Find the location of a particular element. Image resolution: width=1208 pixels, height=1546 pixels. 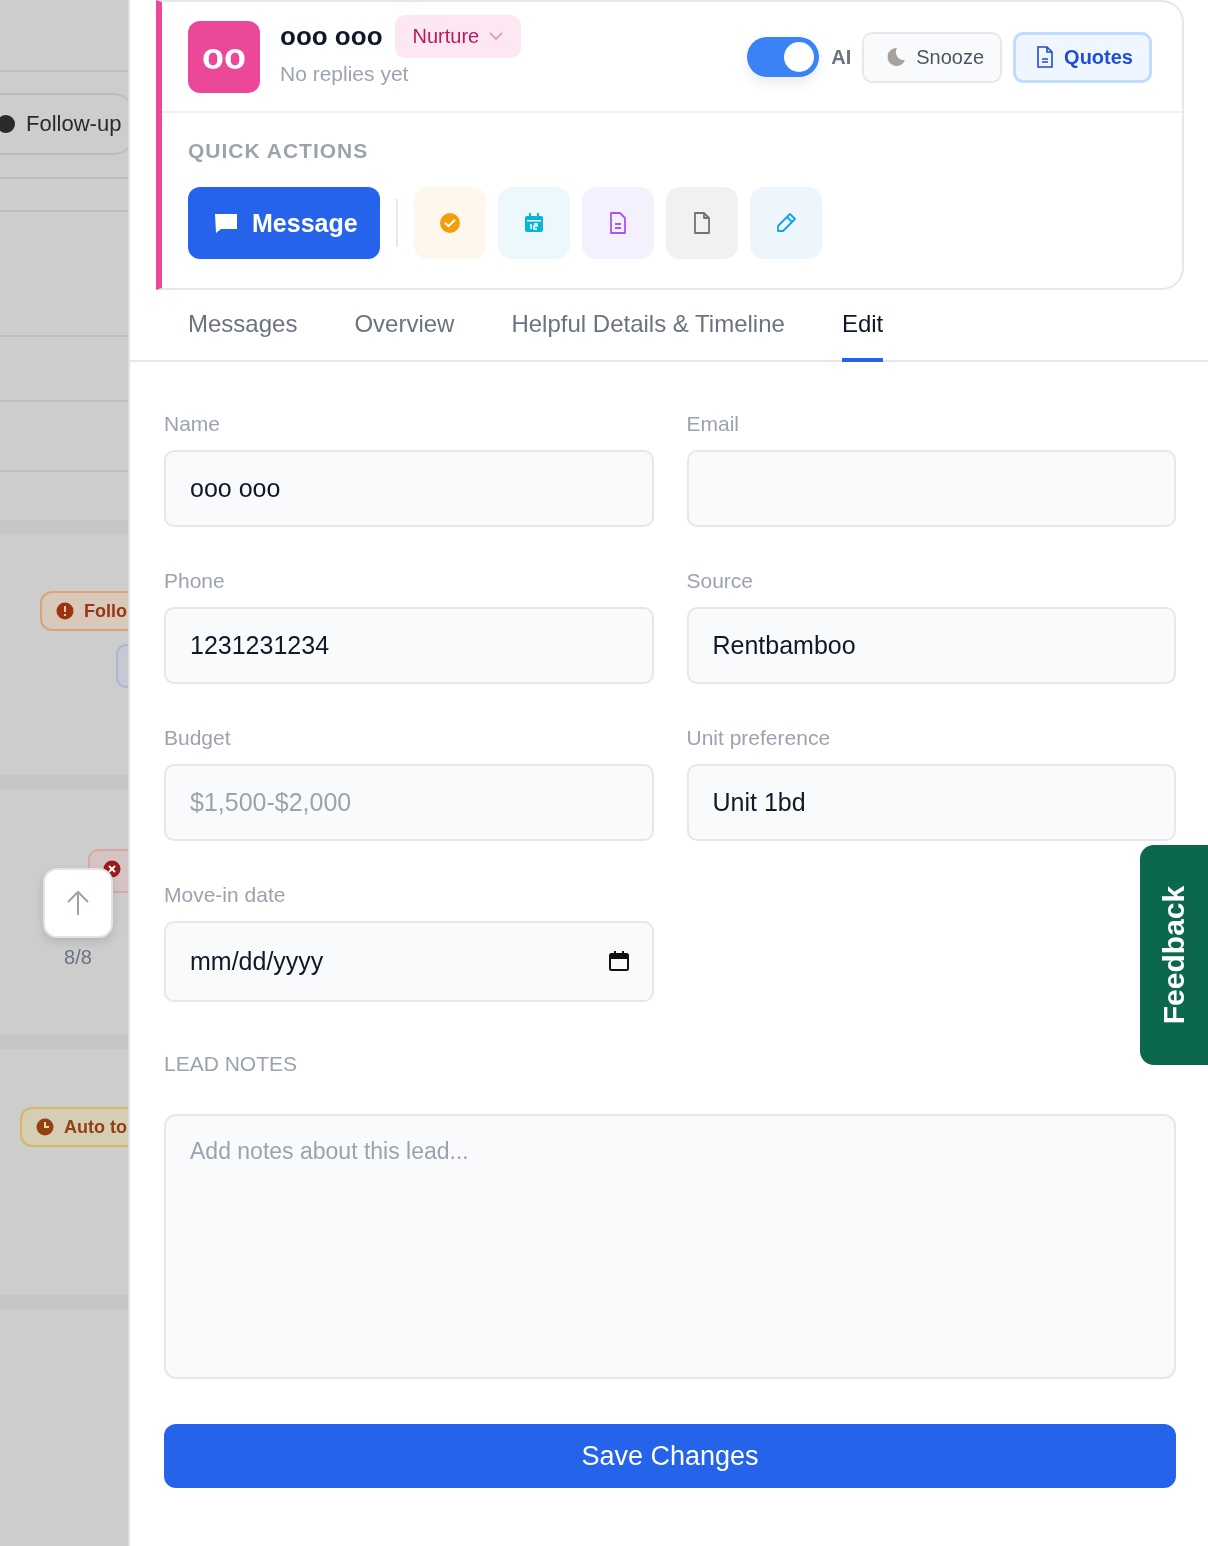

check-circle-icon is located at coordinates (450, 223).